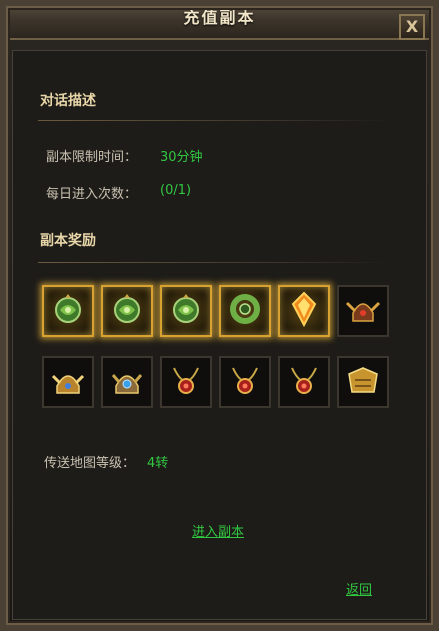 This screenshot has width=439, height=631. I want to click on golden-armor-icon, so click(363, 382).